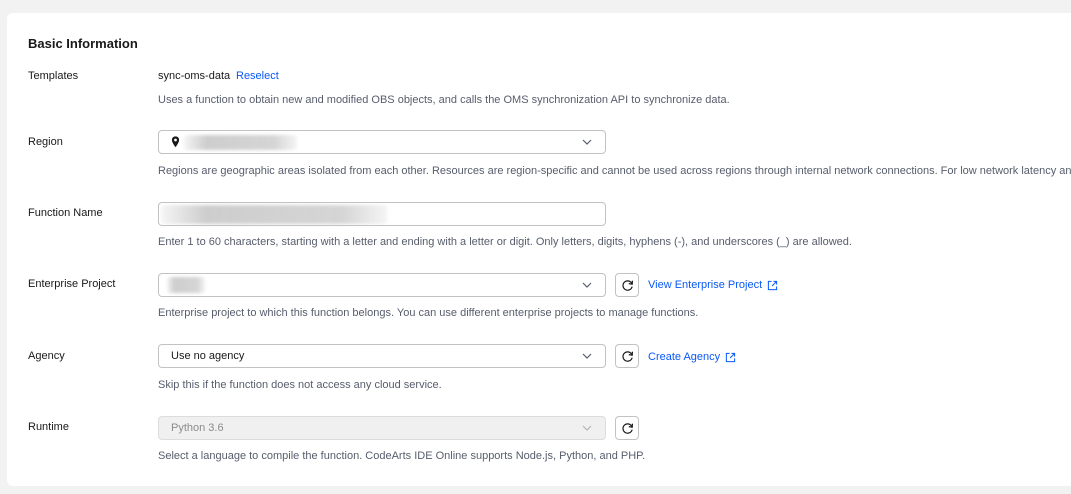 This screenshot has height=494, width=1071. I want to click on refresh-runtime-button, so click(627, 428).